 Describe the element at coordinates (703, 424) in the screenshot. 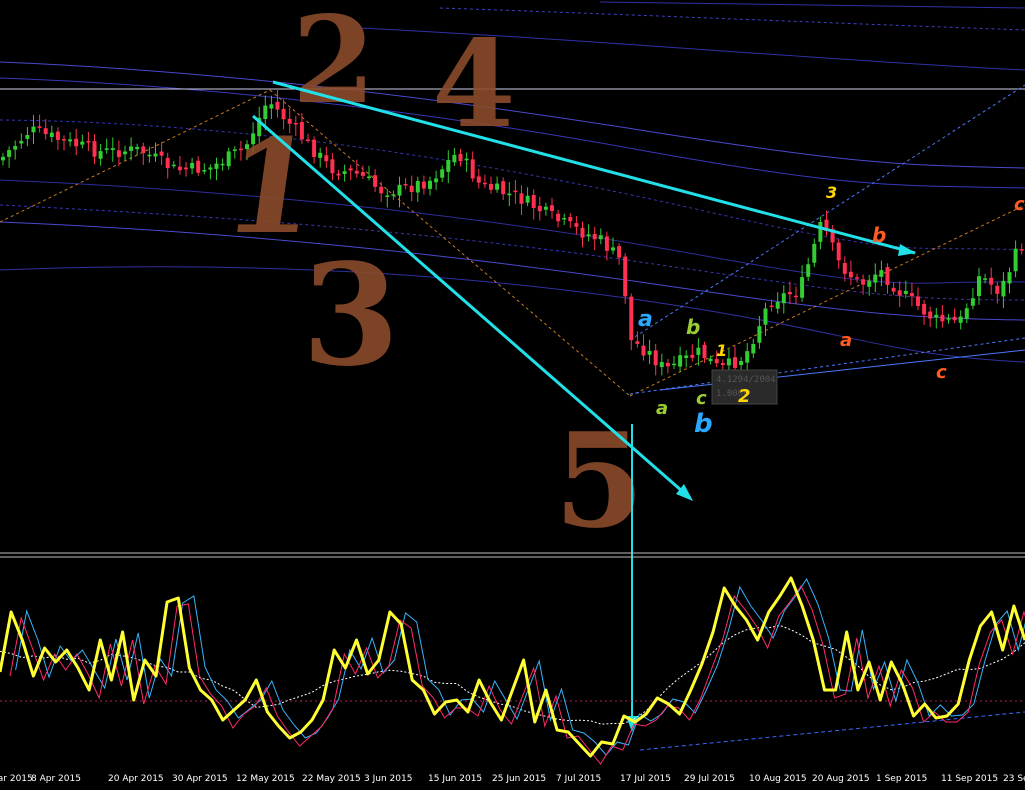

I see `subwave-label-b-blue: b` at that location.